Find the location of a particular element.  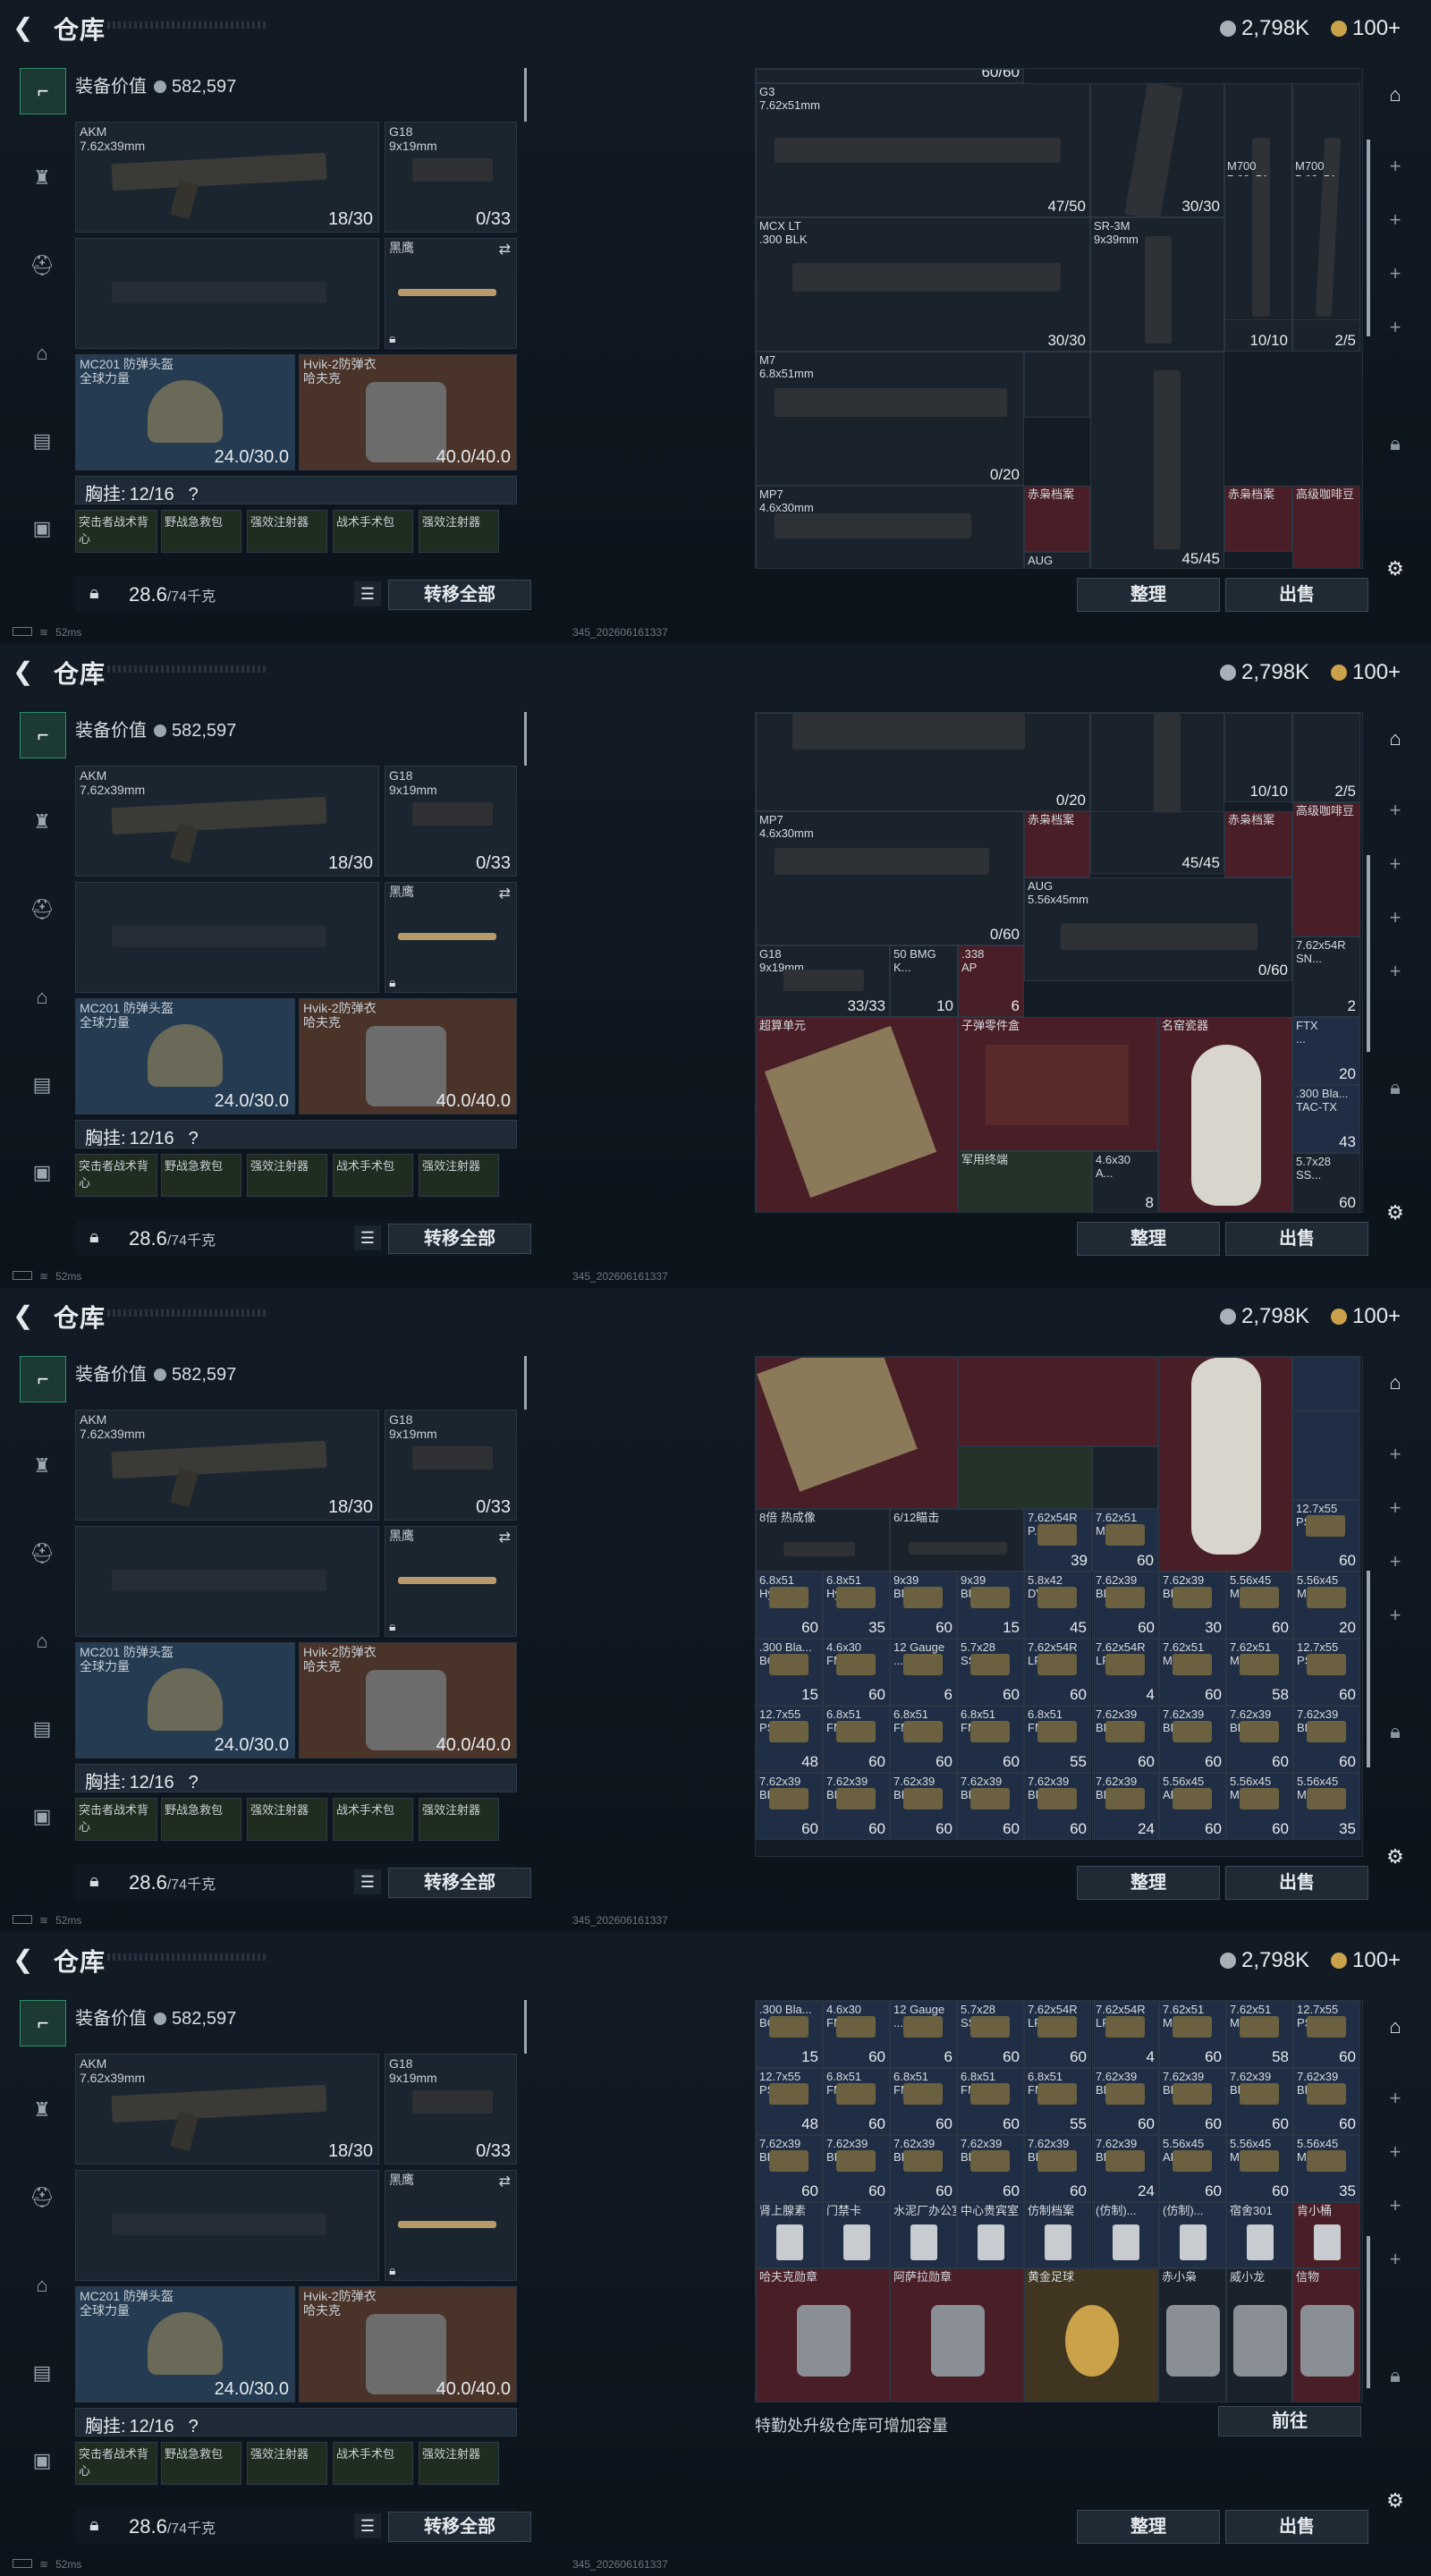

ammo-item: 5.8x42 DVC...45 is located at coordinates (1057, 1605).